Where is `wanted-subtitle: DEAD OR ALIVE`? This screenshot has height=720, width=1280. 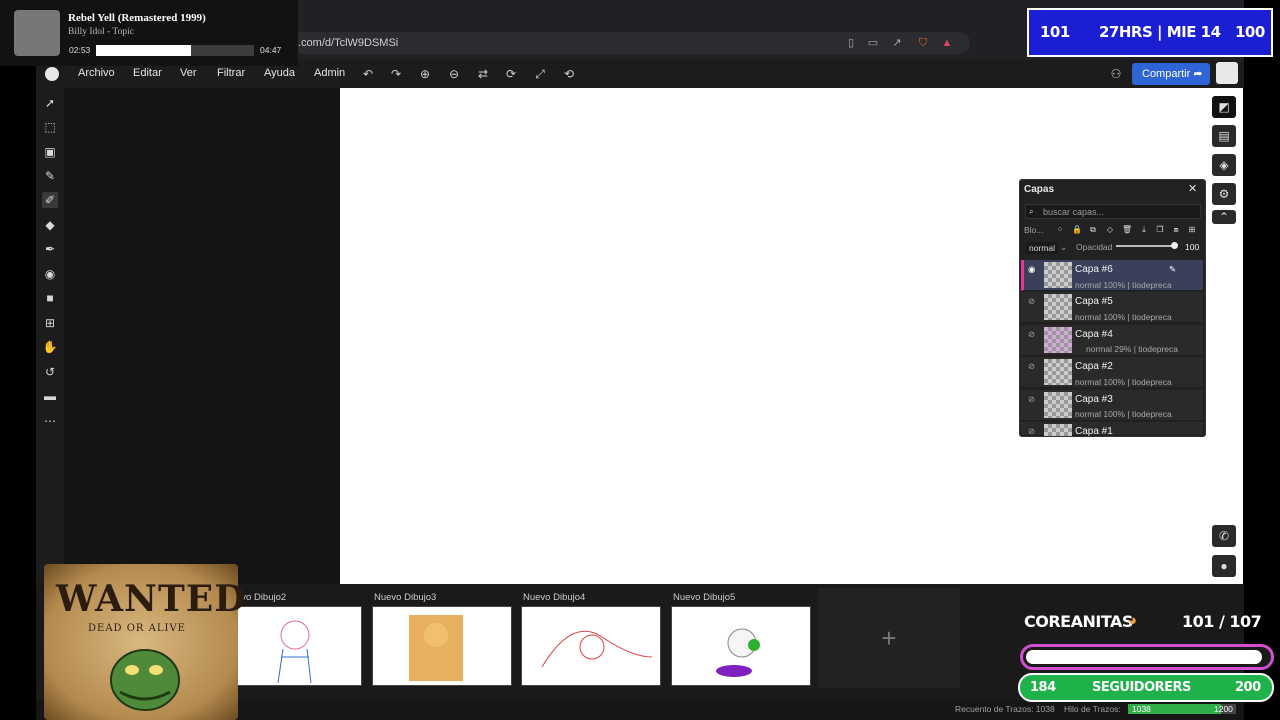 wanted-subtitle: DEAD OR ALIVE is located at coordinates (137, 628).